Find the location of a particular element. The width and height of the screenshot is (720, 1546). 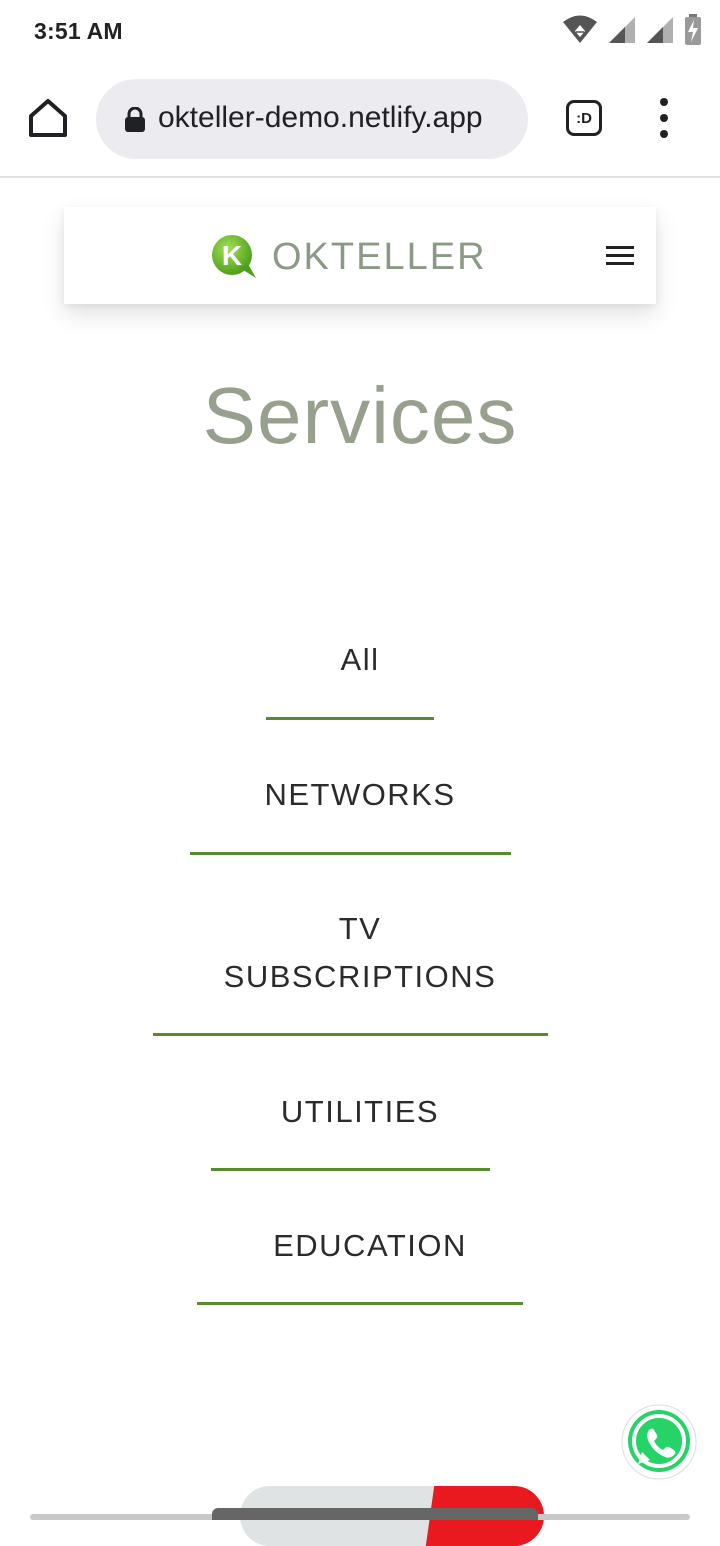

whatsapp-button is located at coordinates (659, 1441).